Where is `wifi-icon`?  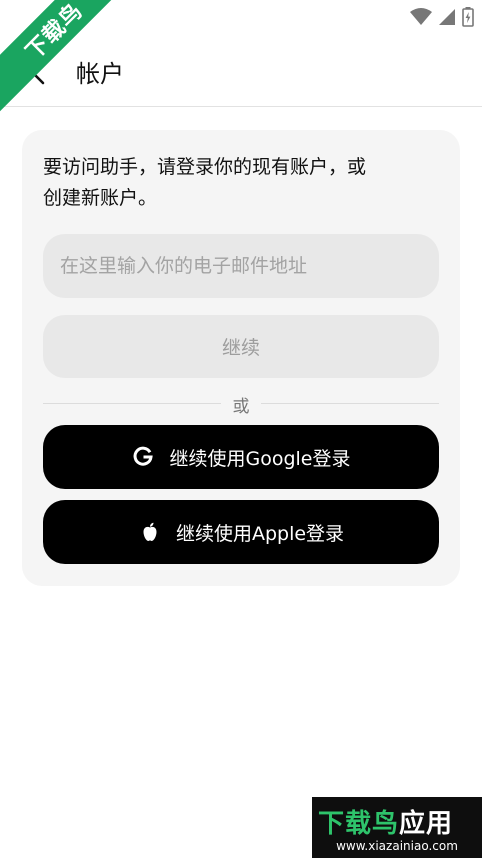
wifi-icon is located at coordinates (421, 16).